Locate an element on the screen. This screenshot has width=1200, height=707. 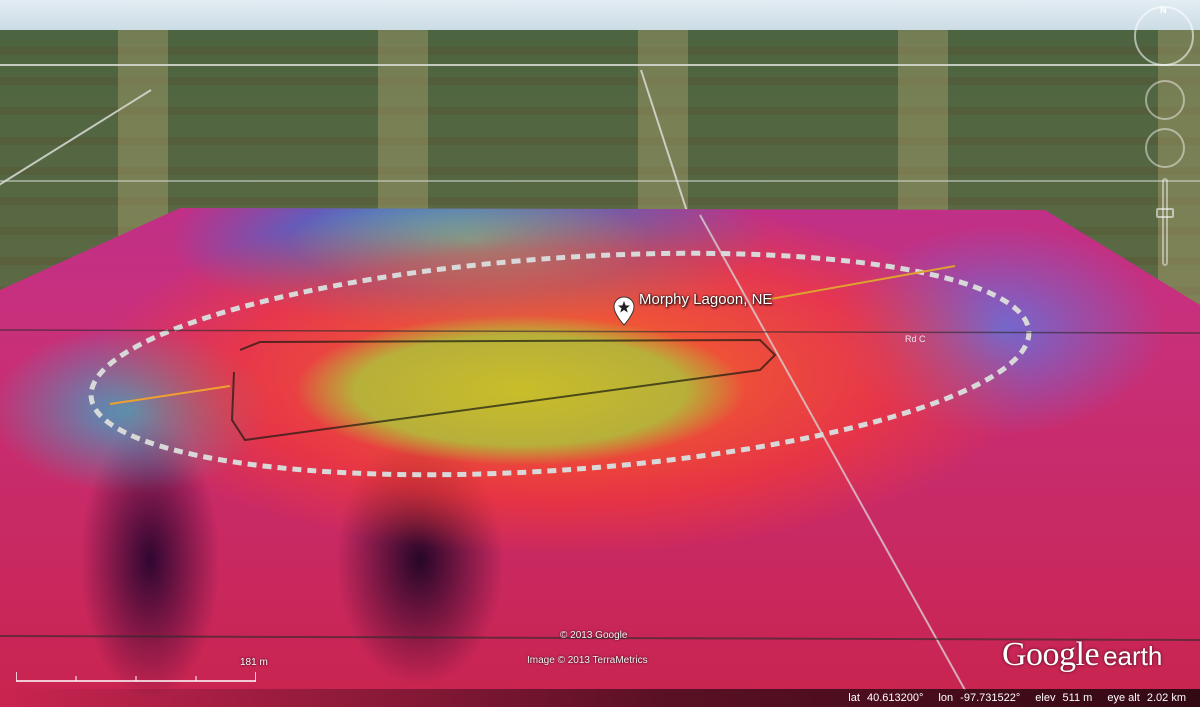
elev-value: 511 m is located at coordinates (1077, 698).